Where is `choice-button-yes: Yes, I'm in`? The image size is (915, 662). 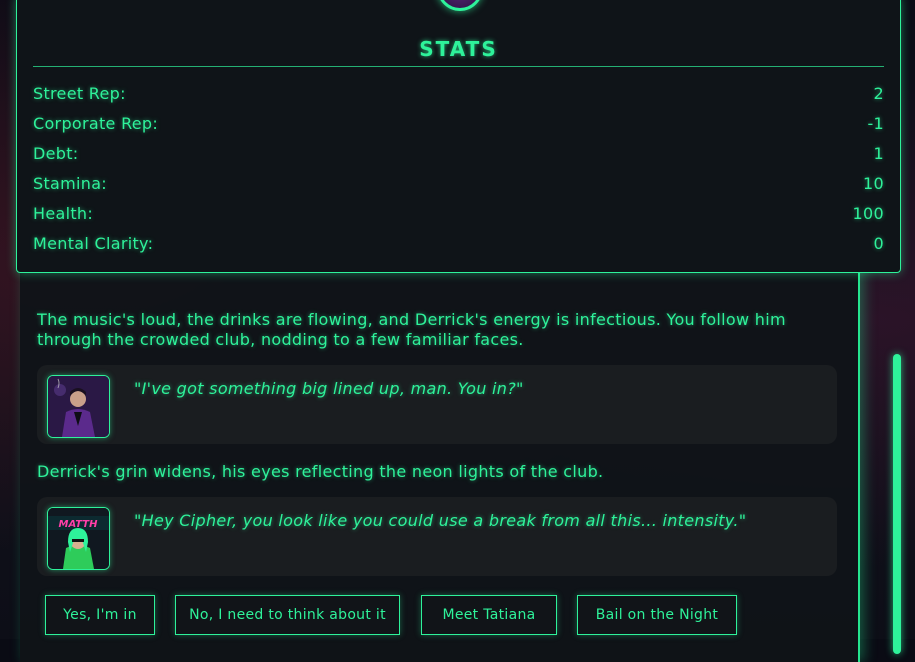 choice-button-yes: Yes, I'm in is located at coordinates (100, 615).